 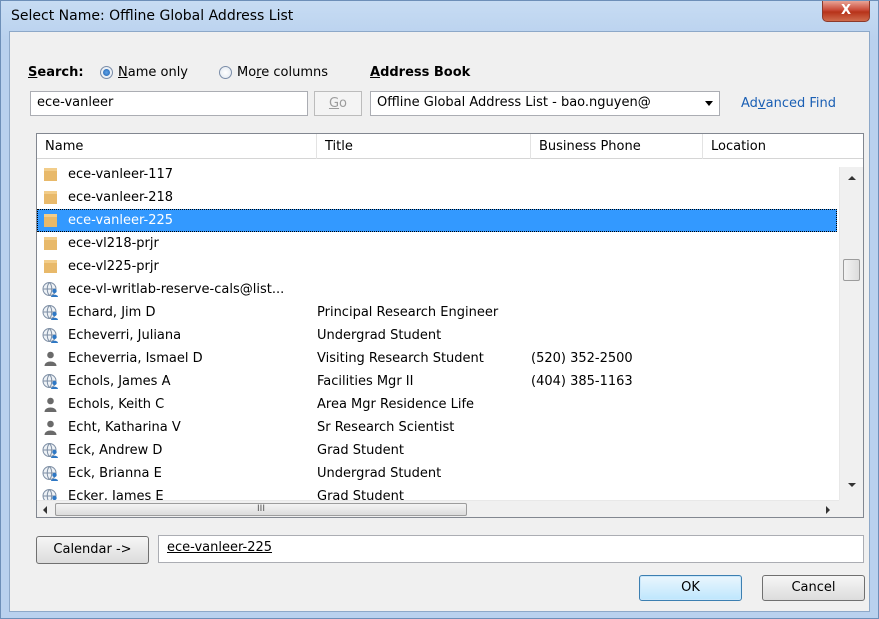 What do you see at coordinates (813, 588) in the screenshot?
I see `cancel-button: Cancel` at bounding box center [813, 588].